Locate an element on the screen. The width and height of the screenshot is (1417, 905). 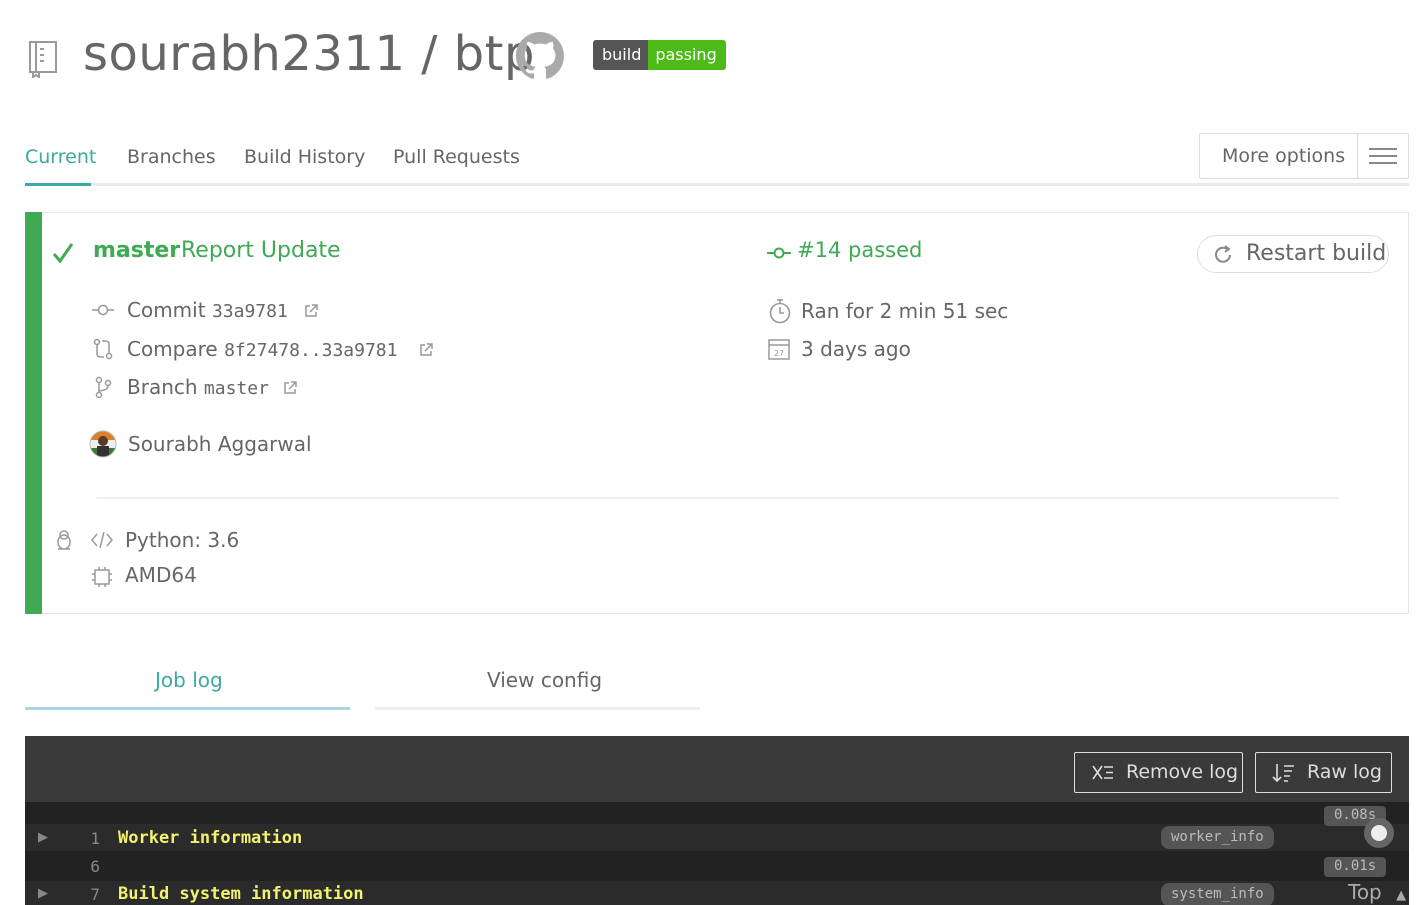
calendar-icon: 27 is located at coordinates (779, 349).